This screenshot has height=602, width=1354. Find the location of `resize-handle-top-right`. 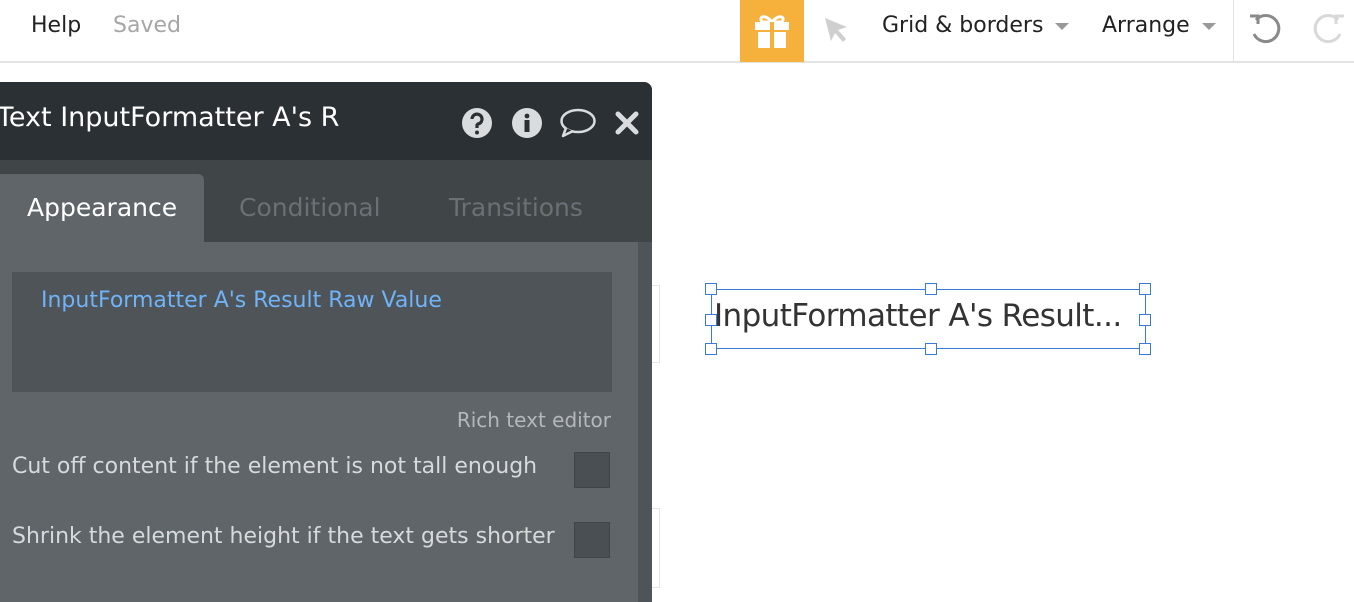

resize-handle-top-right is located at coordinates (1145, 289).